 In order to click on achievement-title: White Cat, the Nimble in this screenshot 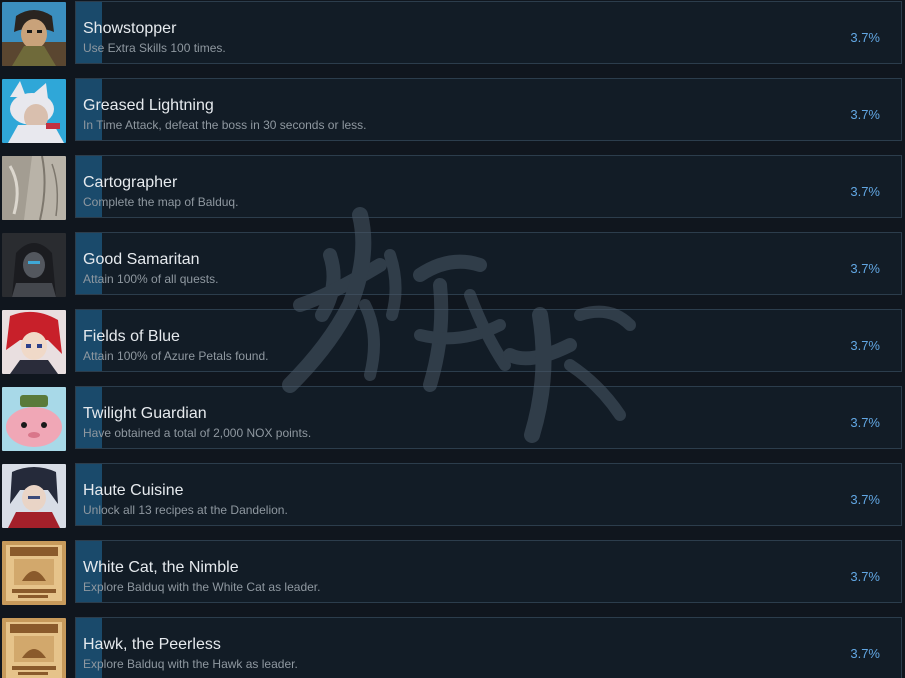, I will do `click(161, 567)`.